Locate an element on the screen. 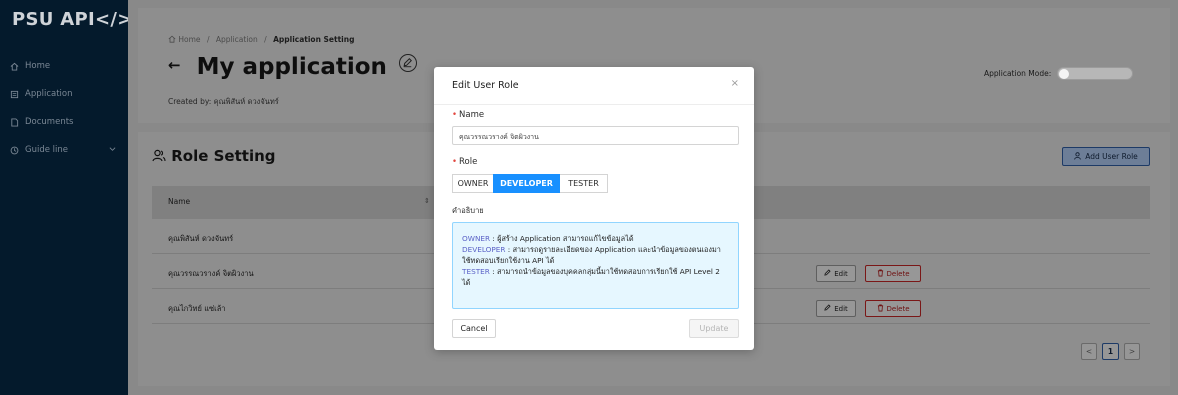 Image resolution: width=1178 pixels, height=395 pixels. sidebar-item-label: Guide line is located at coordinates (47, 150).